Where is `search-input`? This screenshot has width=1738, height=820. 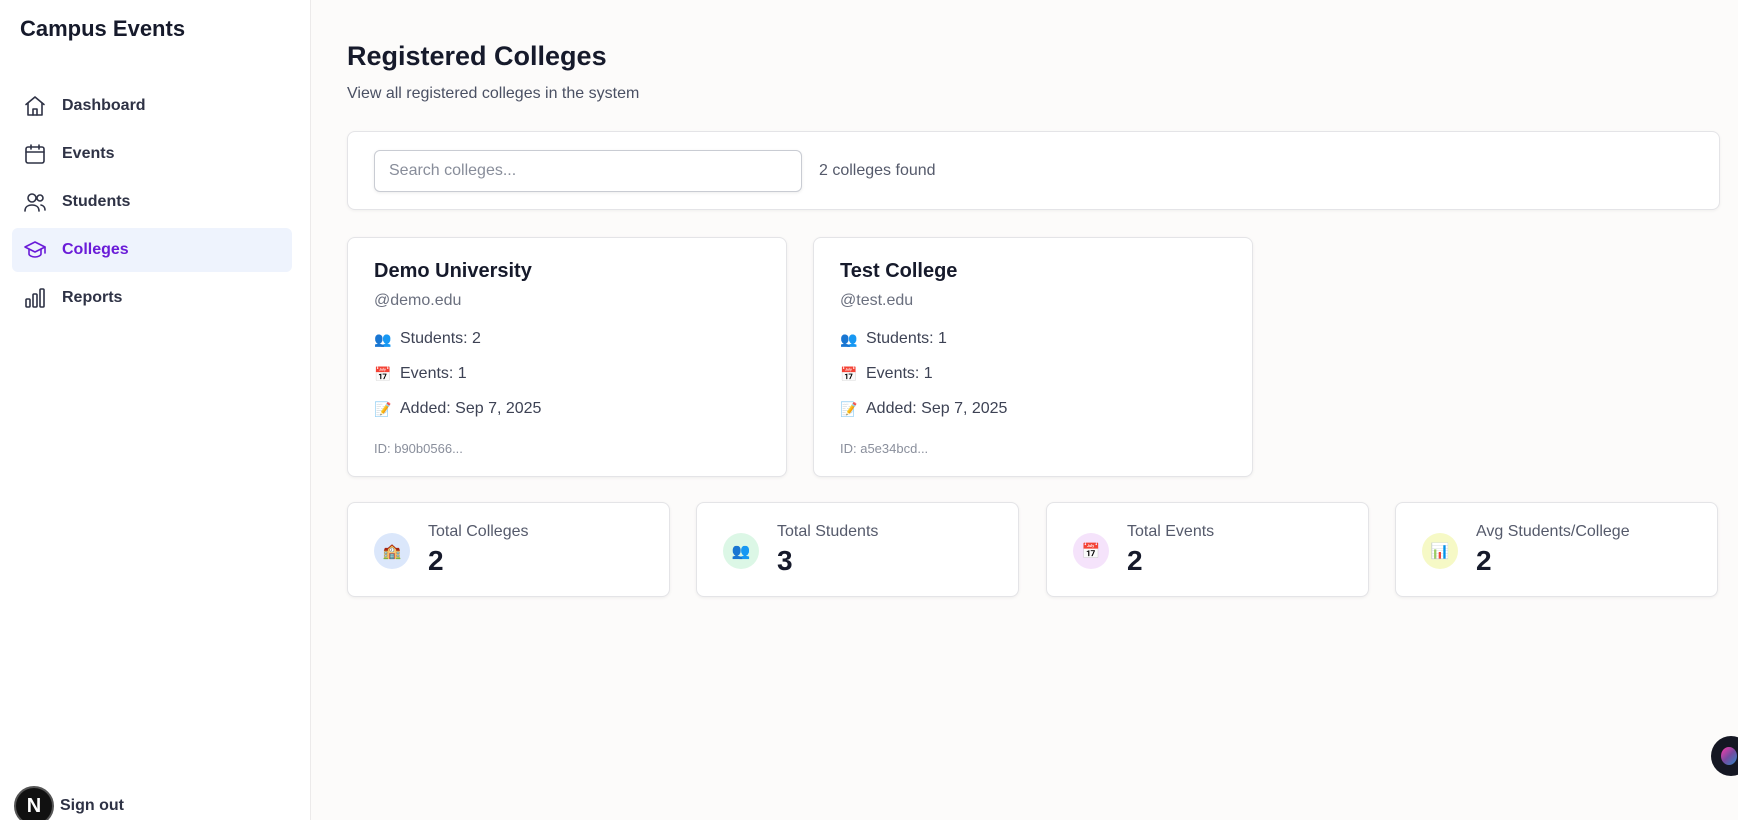
search-input is located at coordinates (588, 171).